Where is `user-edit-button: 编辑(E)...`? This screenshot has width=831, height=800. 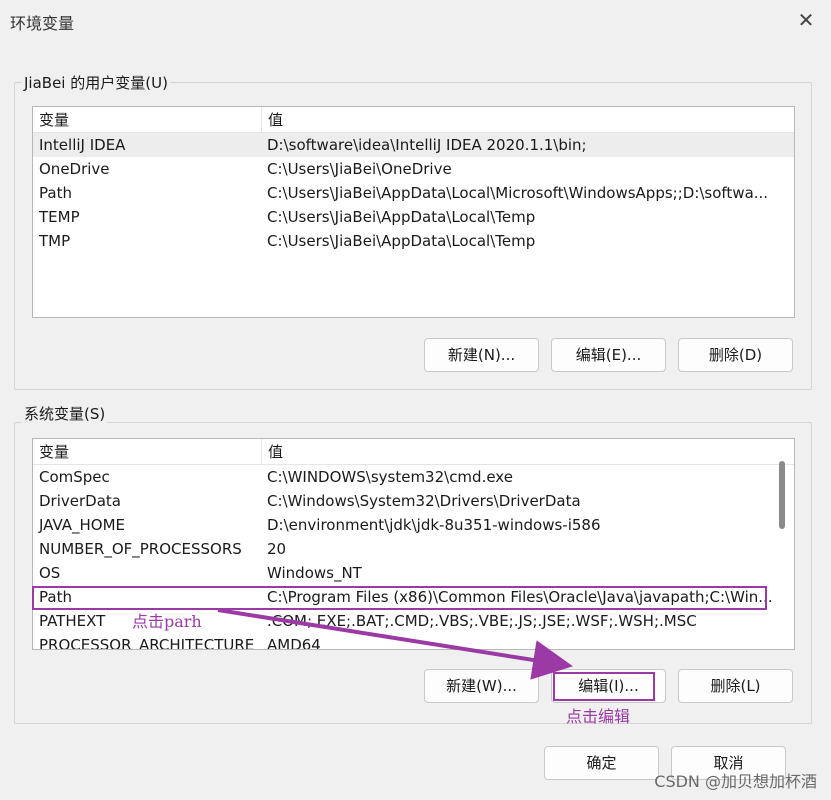
user-edit-button: 编辑(E)... is located at coordinates (608, 355).